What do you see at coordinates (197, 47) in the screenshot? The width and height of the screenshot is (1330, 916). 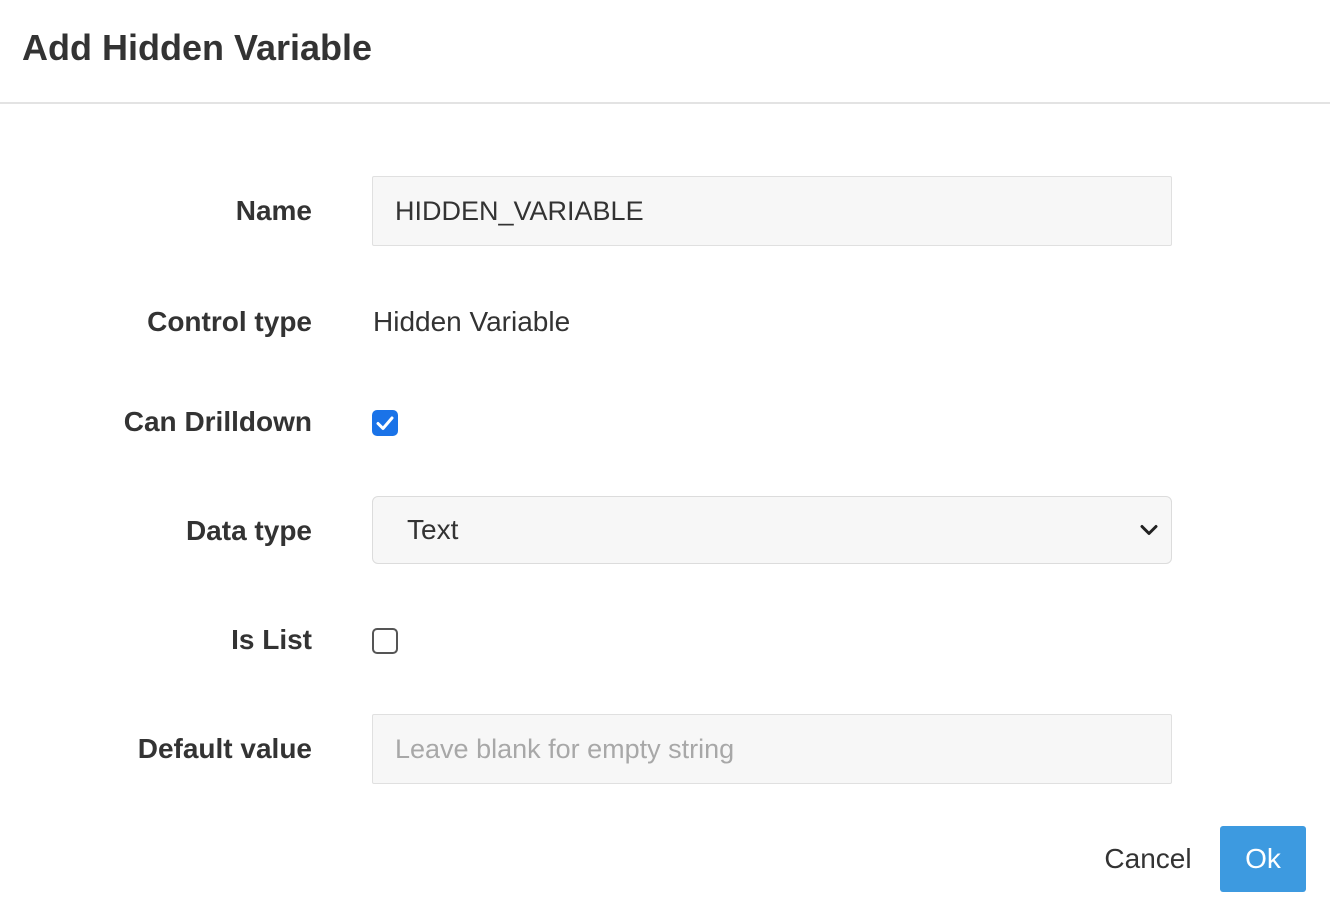 I see `dialog-title: Add Hidden Variable` at bounding box center [197, 47].